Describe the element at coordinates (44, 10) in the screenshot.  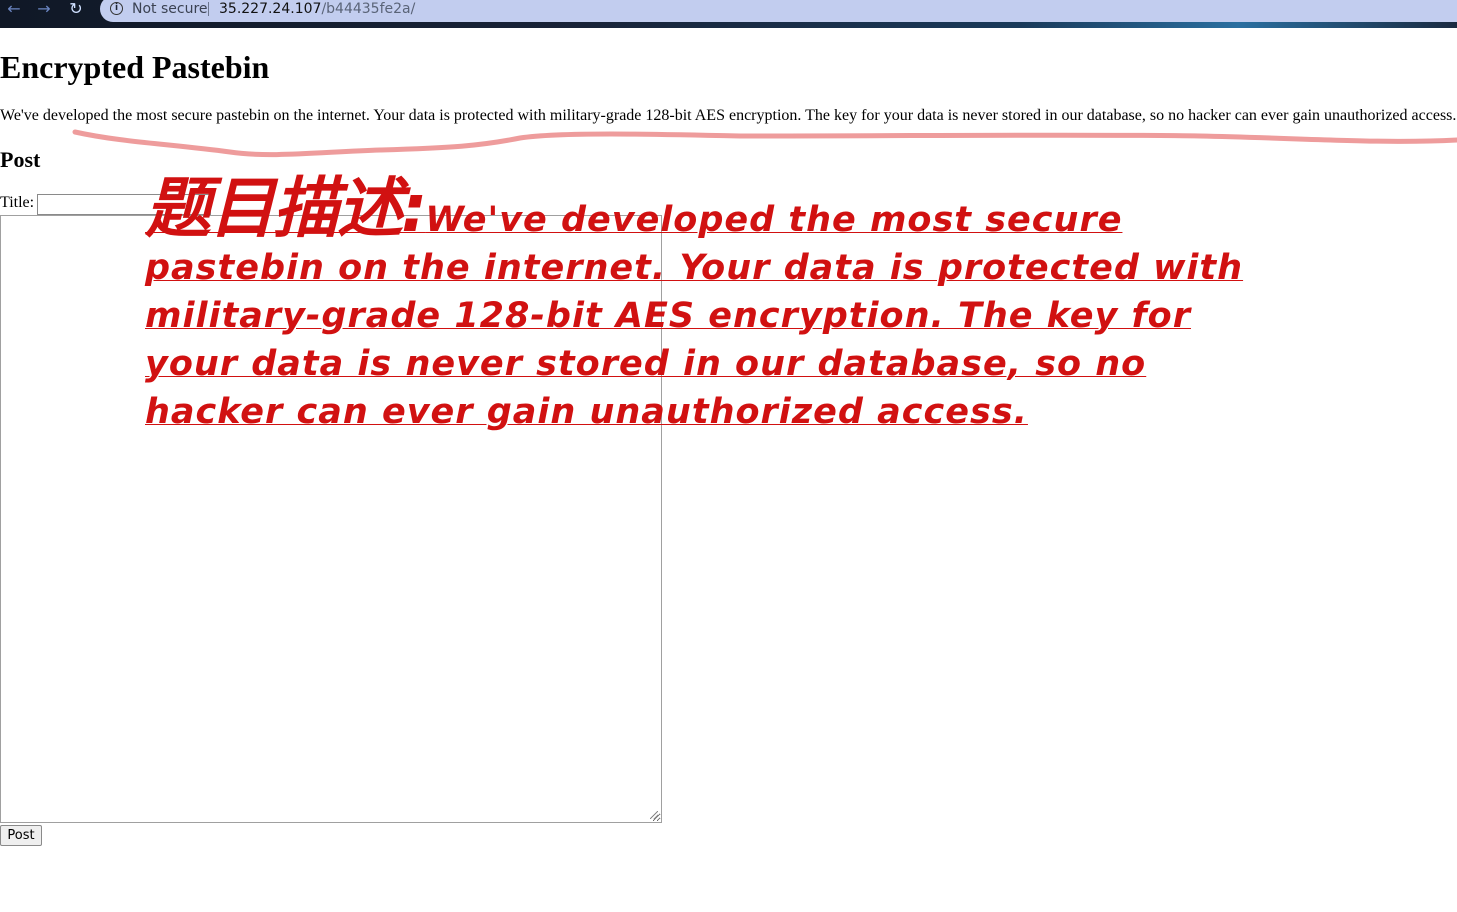
I see `forward-arrow-icon: →` at that location.